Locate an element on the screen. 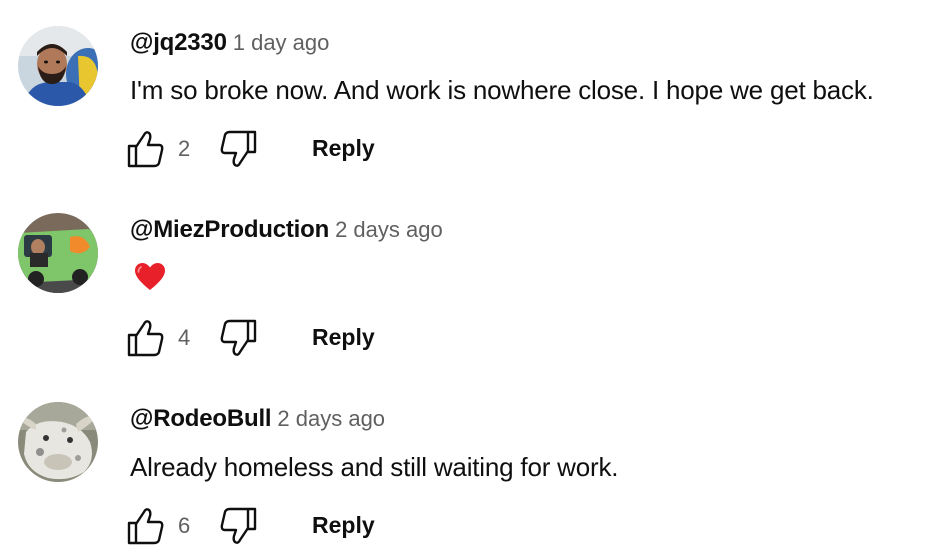 This screenshot has width=944, height=560. comment-actions: 6 Reply is located at coordinates (276, 526).